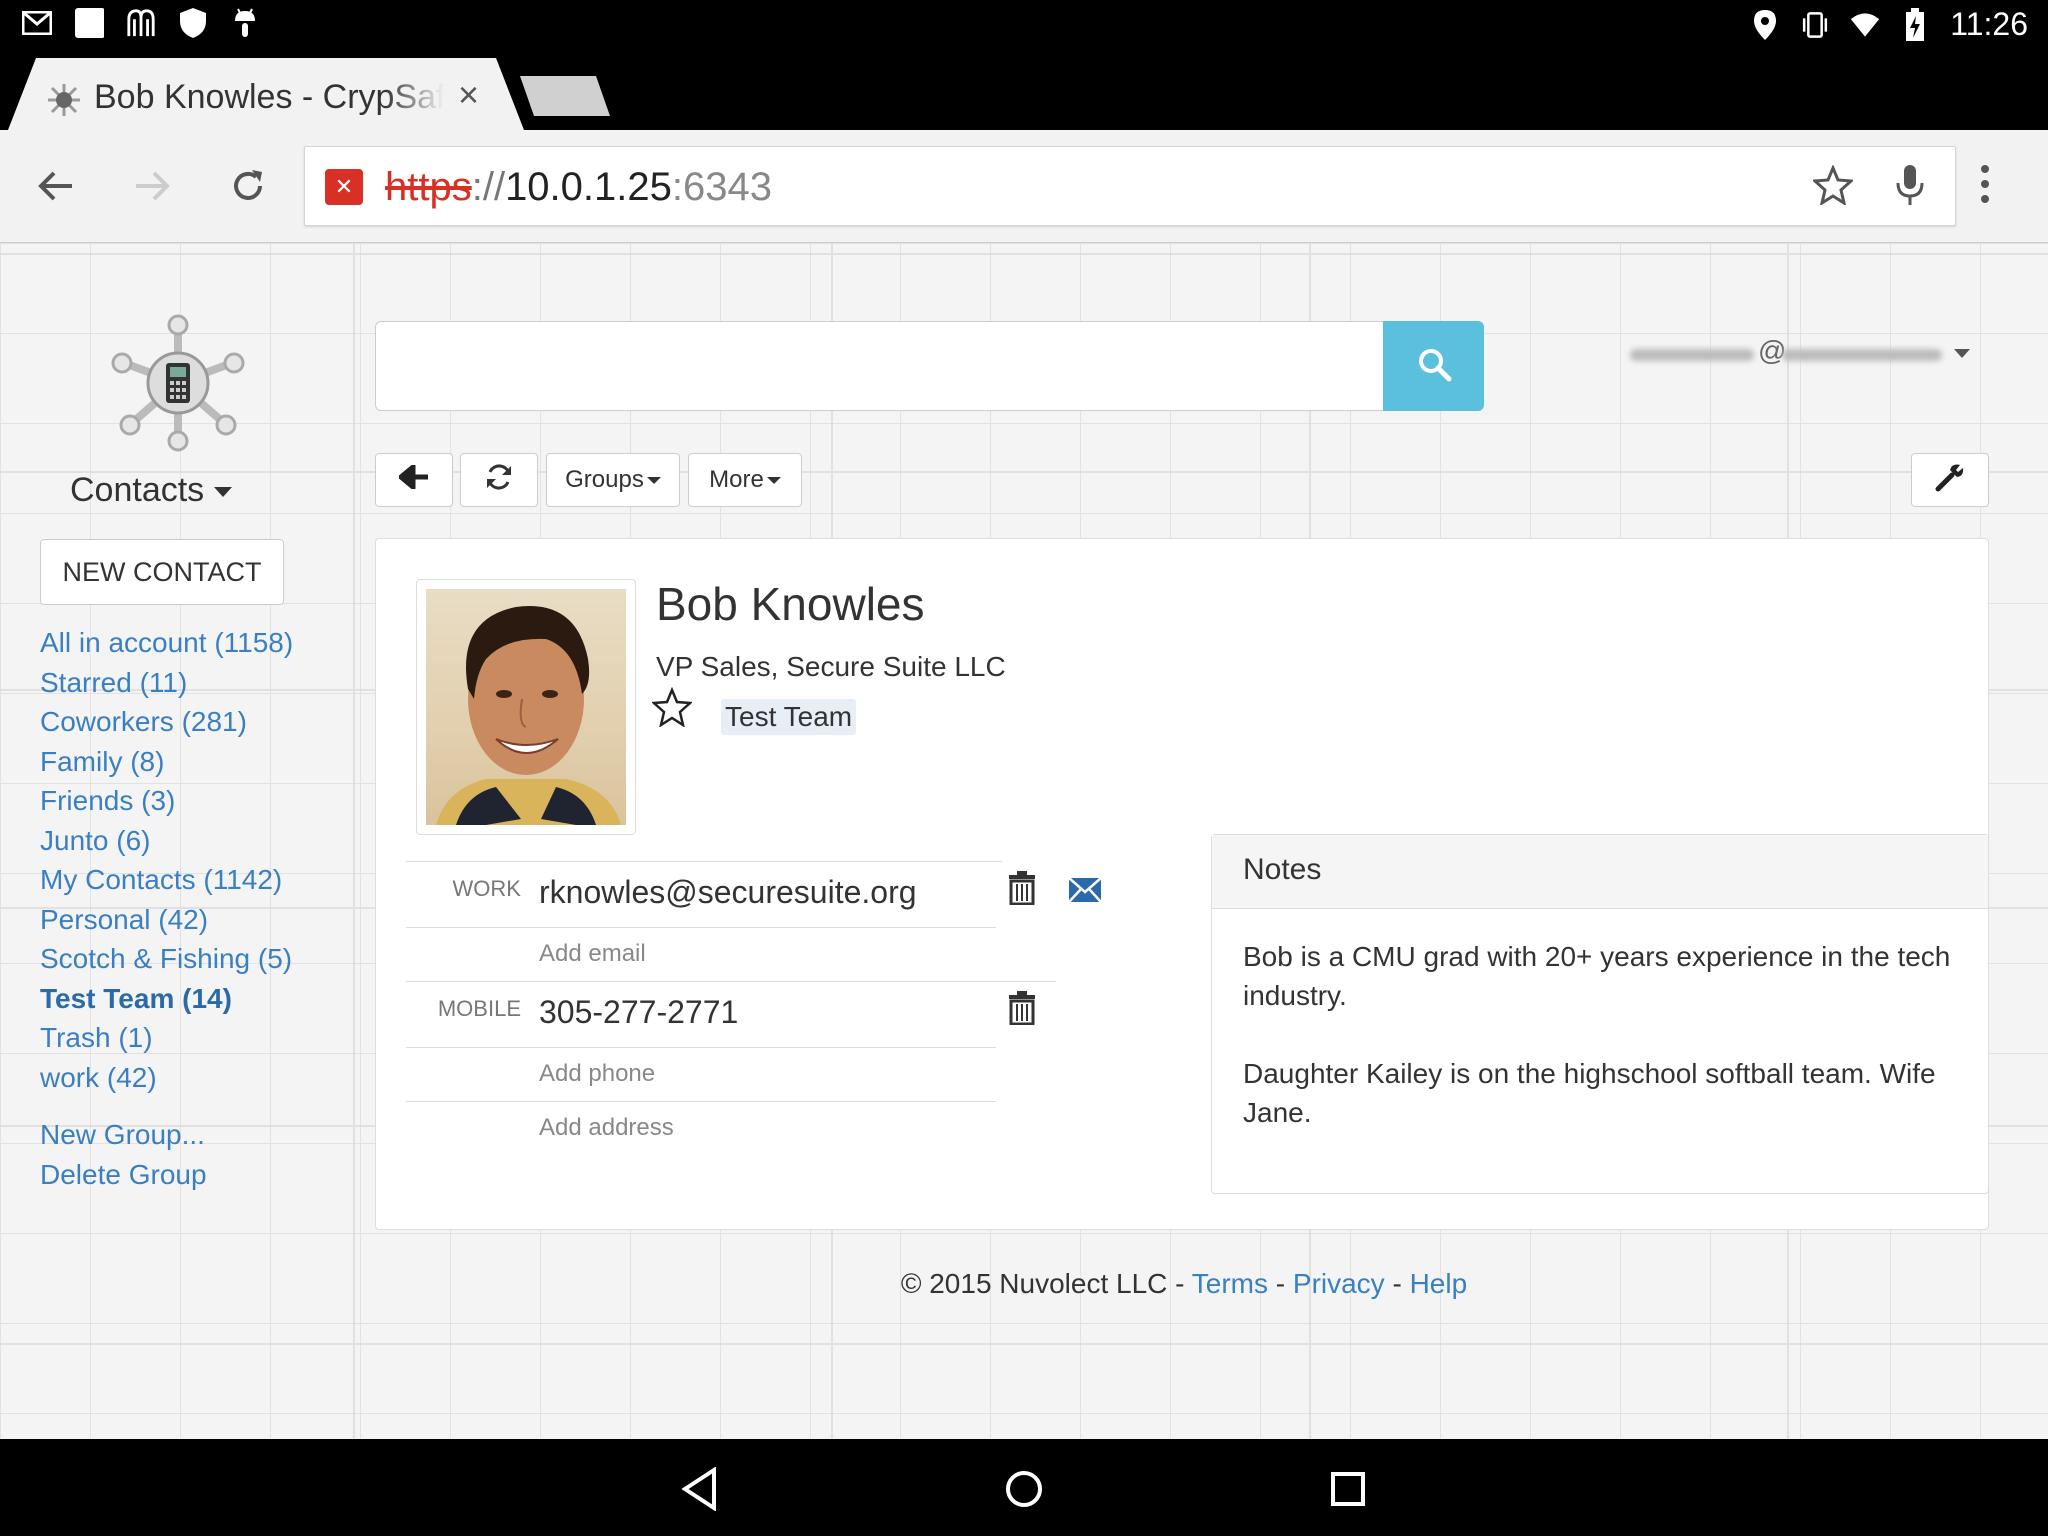 The image size is (2048, 1536). Describe the element at coordinates (245, 23) in the screenshot. I see `android-icon` at that location.